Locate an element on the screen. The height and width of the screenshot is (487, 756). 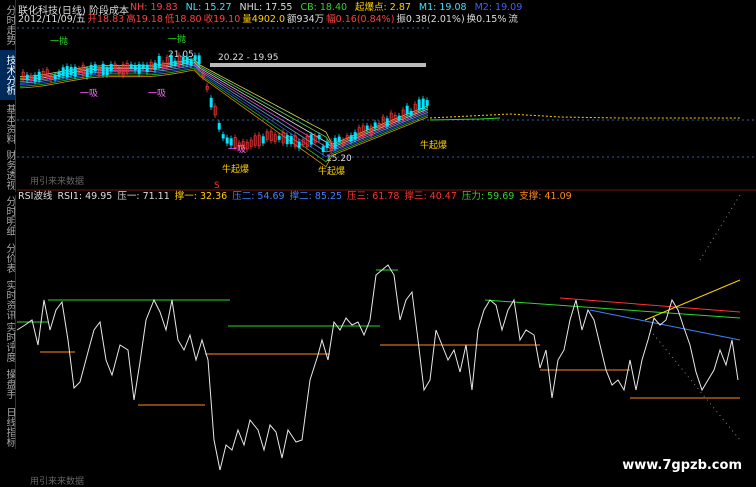
footer-top: 用引来来数据 is located at coordinates (57, 182).